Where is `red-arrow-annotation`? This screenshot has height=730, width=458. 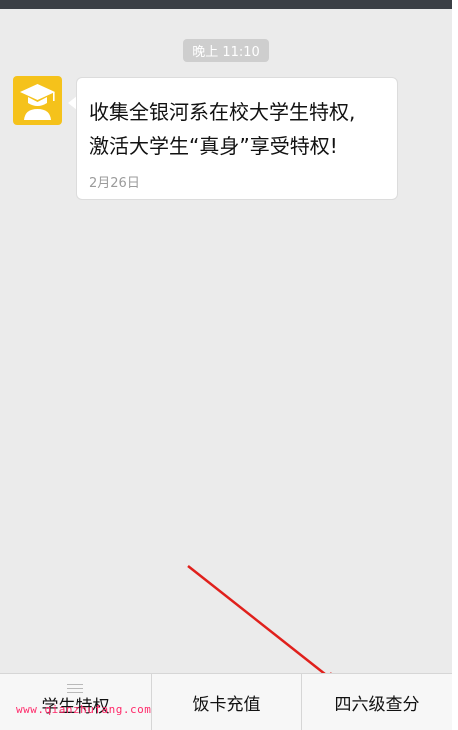
red-arrow-annotation is located at coordinates (264, 627).